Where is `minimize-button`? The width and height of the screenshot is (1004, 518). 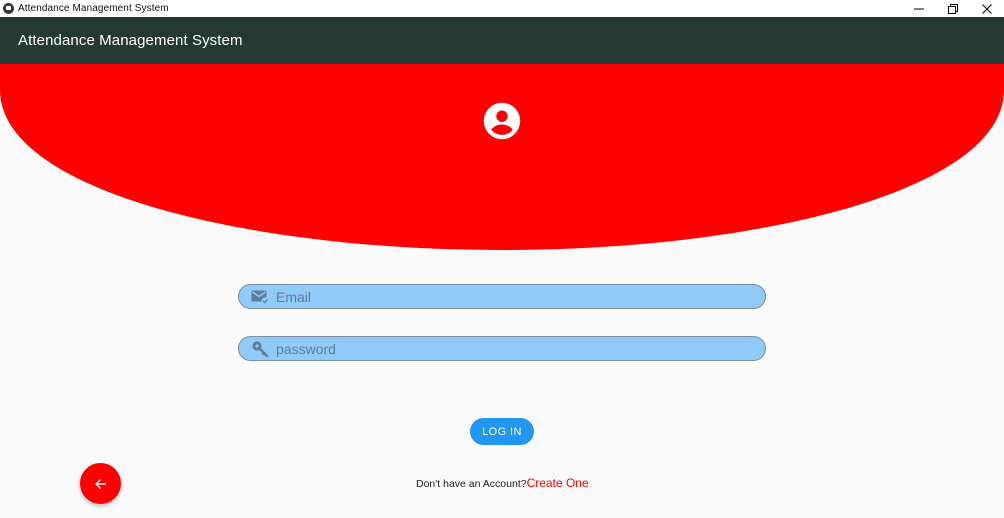 minimize-button is located at coordinates (919, 8).